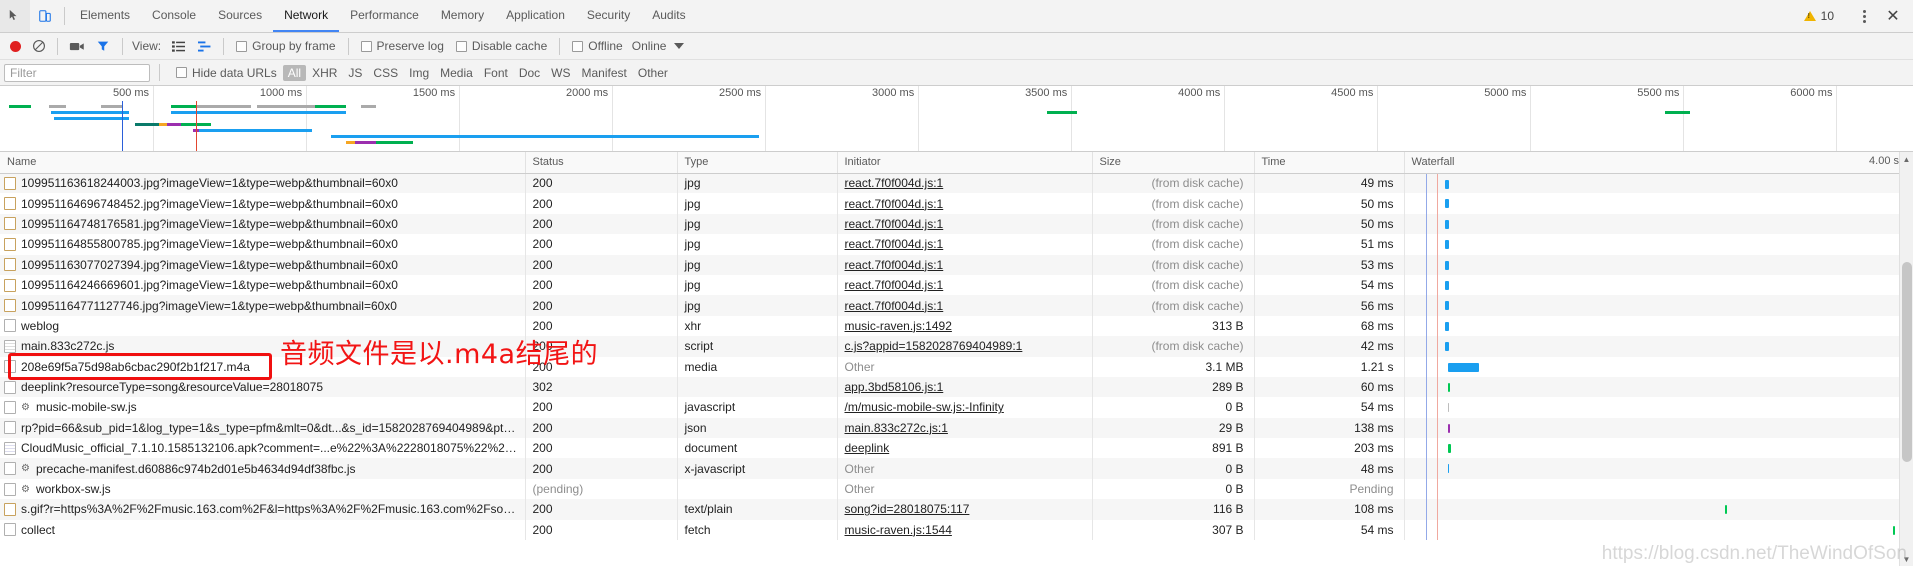 The height and width of the screenshot is (566, 1913). What do you see at coordinates (1907, 362) in the screenshot?
I see `scrollbar-thumb` at bounding box center [1907, 362].